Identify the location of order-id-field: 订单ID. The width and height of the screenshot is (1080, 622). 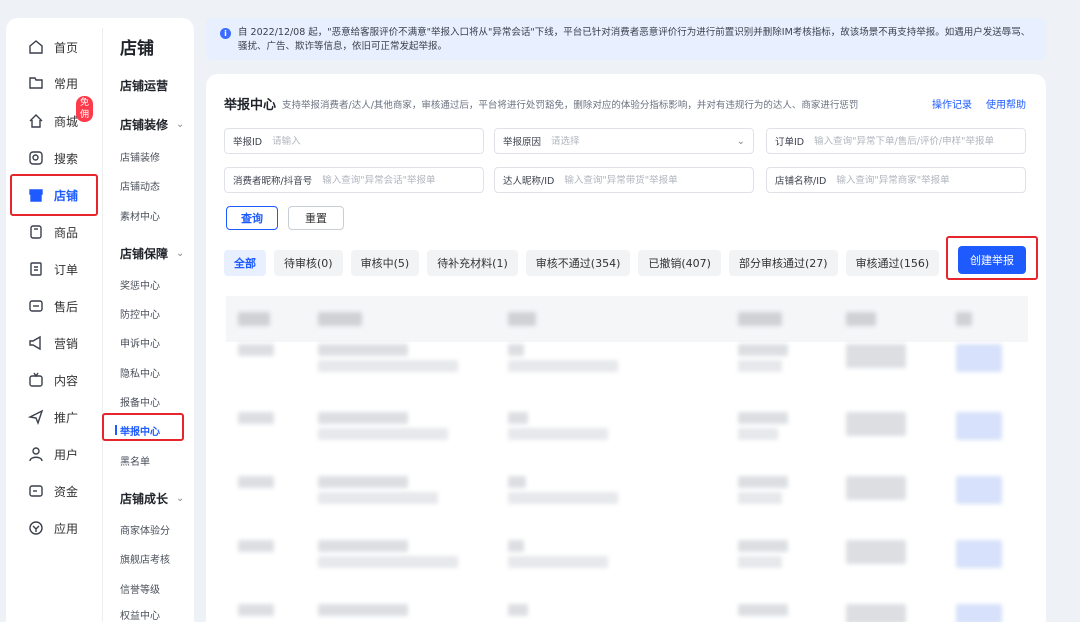
(896, 141).